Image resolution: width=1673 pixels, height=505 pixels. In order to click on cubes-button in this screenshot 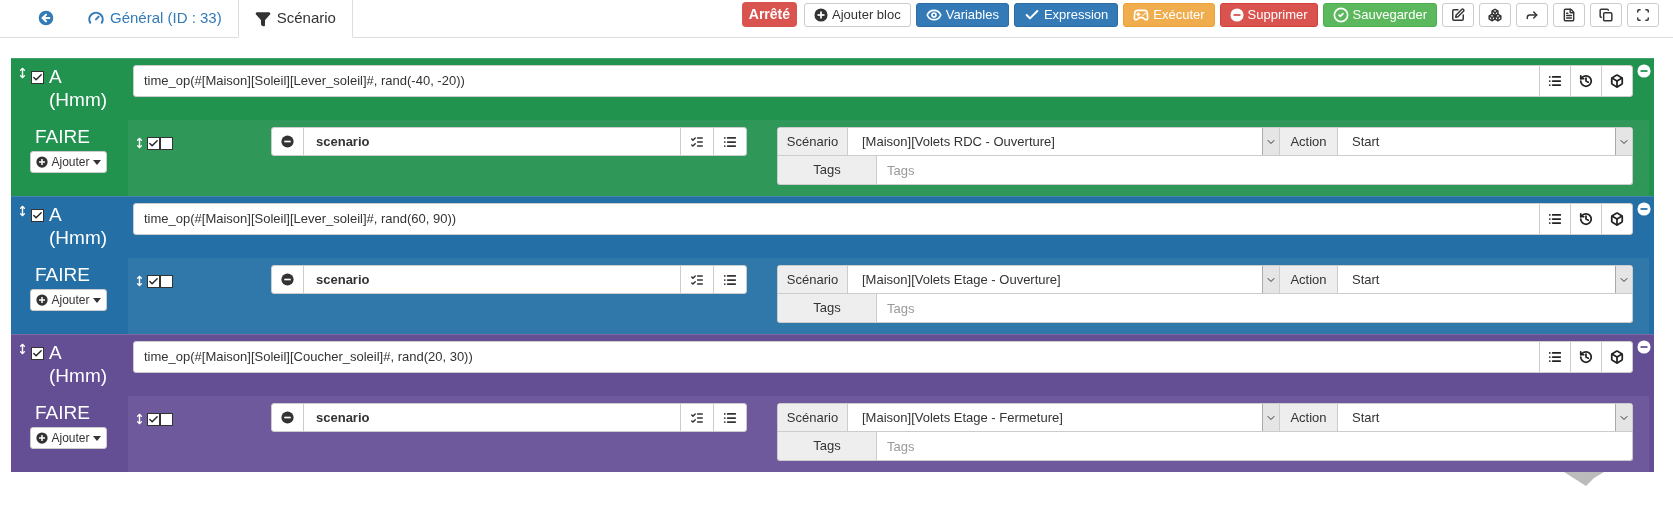, I will do `click(1495, 14)`.